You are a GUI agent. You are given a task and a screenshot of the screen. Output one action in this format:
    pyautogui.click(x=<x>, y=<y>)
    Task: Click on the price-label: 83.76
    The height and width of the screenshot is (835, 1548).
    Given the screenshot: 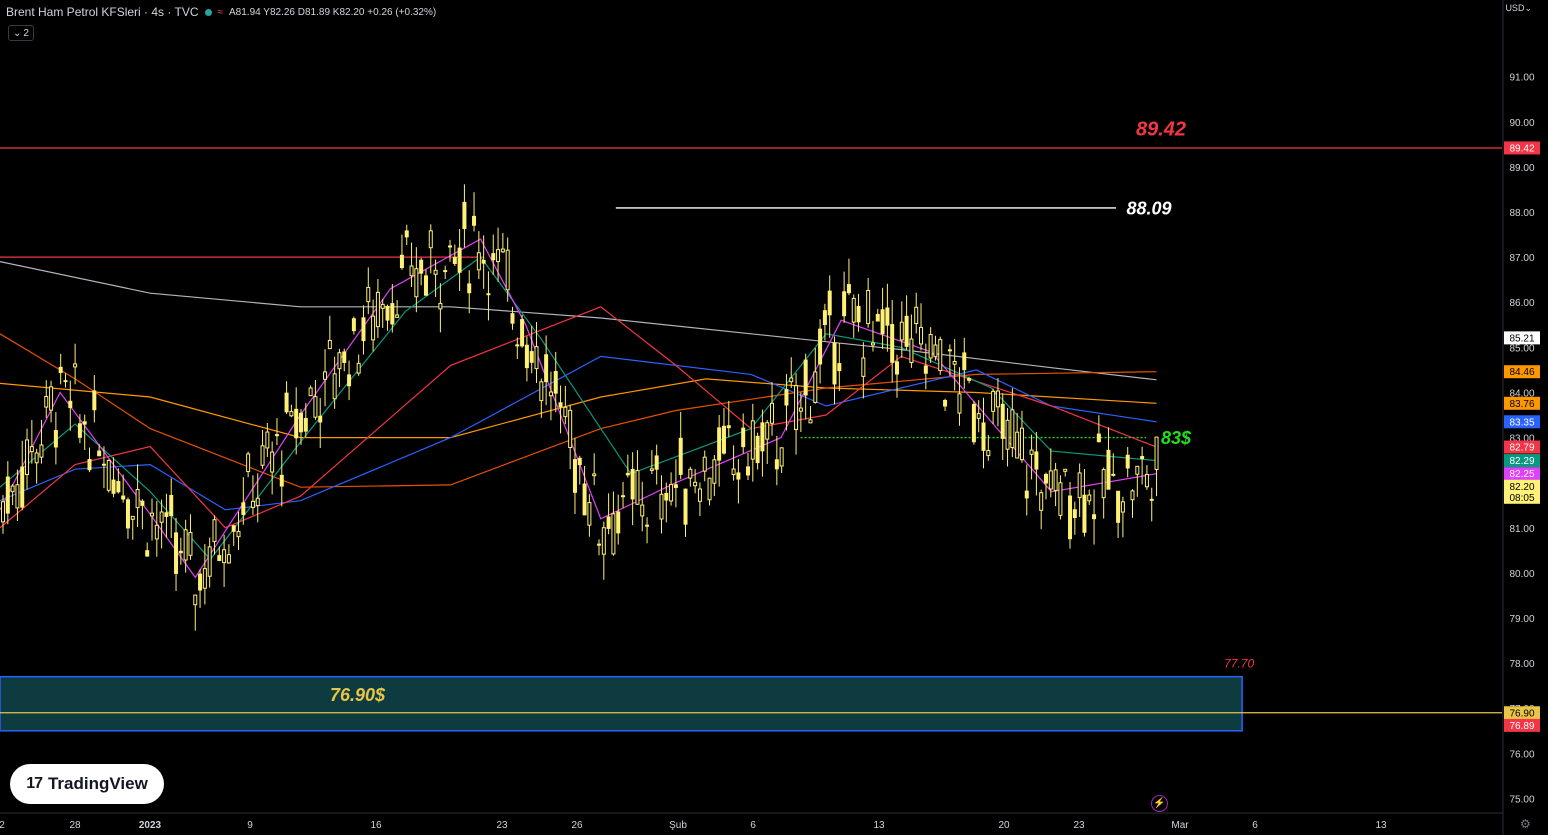 What is the action you would take?
    pyautogui.click(x=1521, y=404)
    